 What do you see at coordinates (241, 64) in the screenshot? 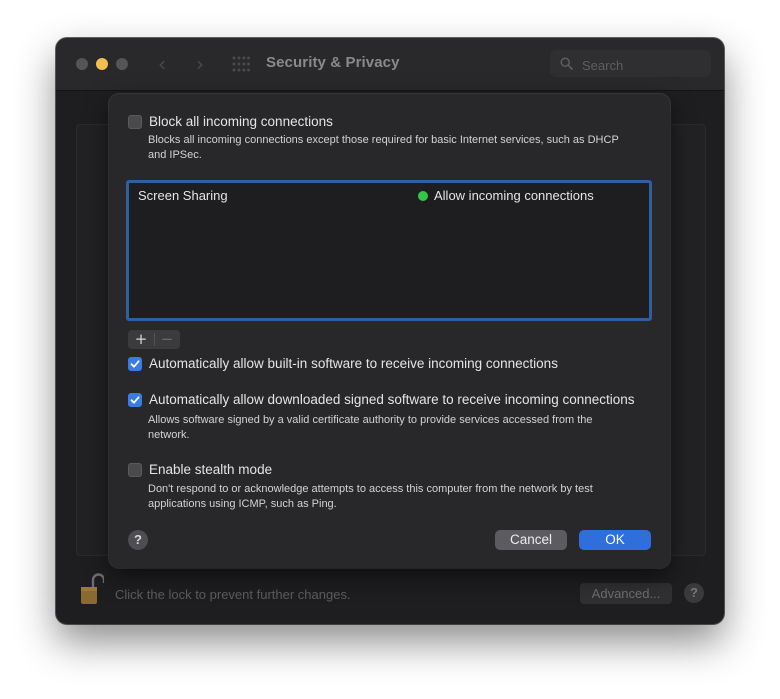
I see `grid-icon` at bounding box center [241, 64].